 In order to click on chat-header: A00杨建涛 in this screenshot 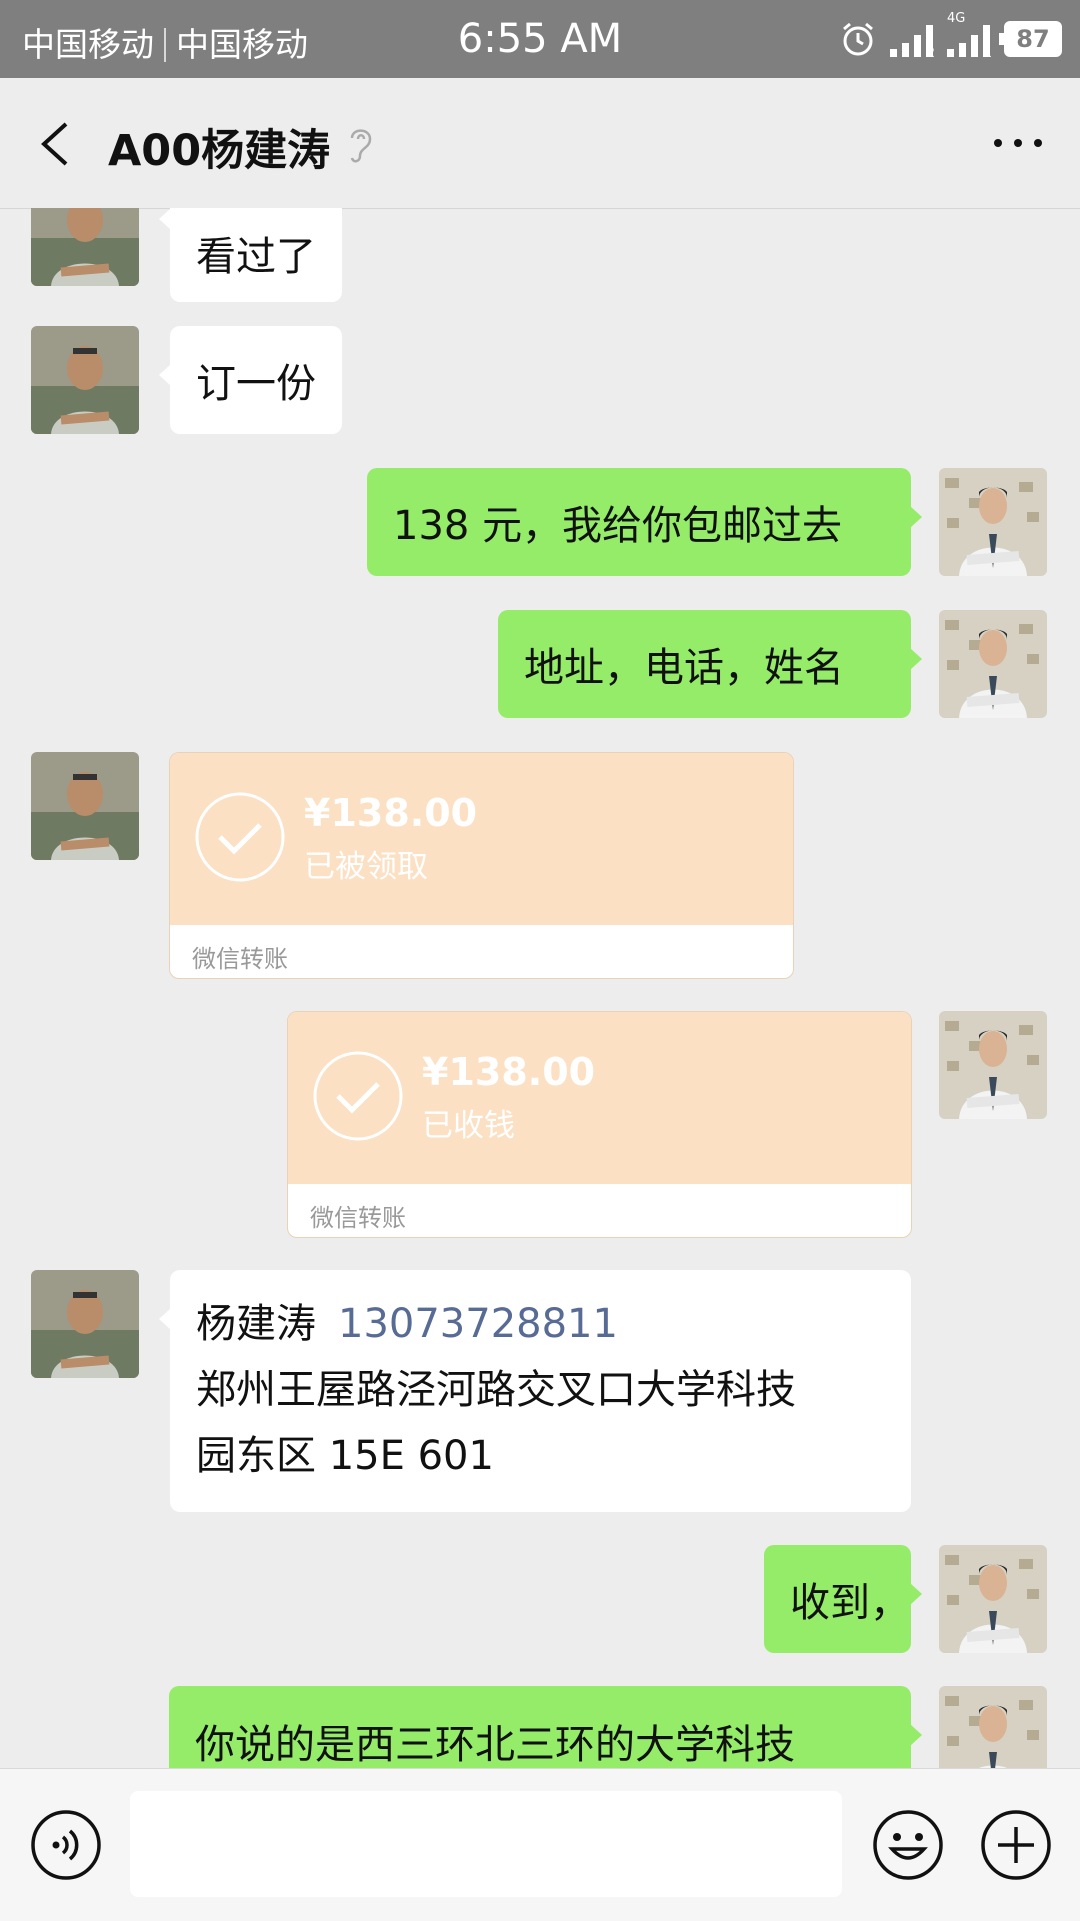, I will do `click(540, 143)`.